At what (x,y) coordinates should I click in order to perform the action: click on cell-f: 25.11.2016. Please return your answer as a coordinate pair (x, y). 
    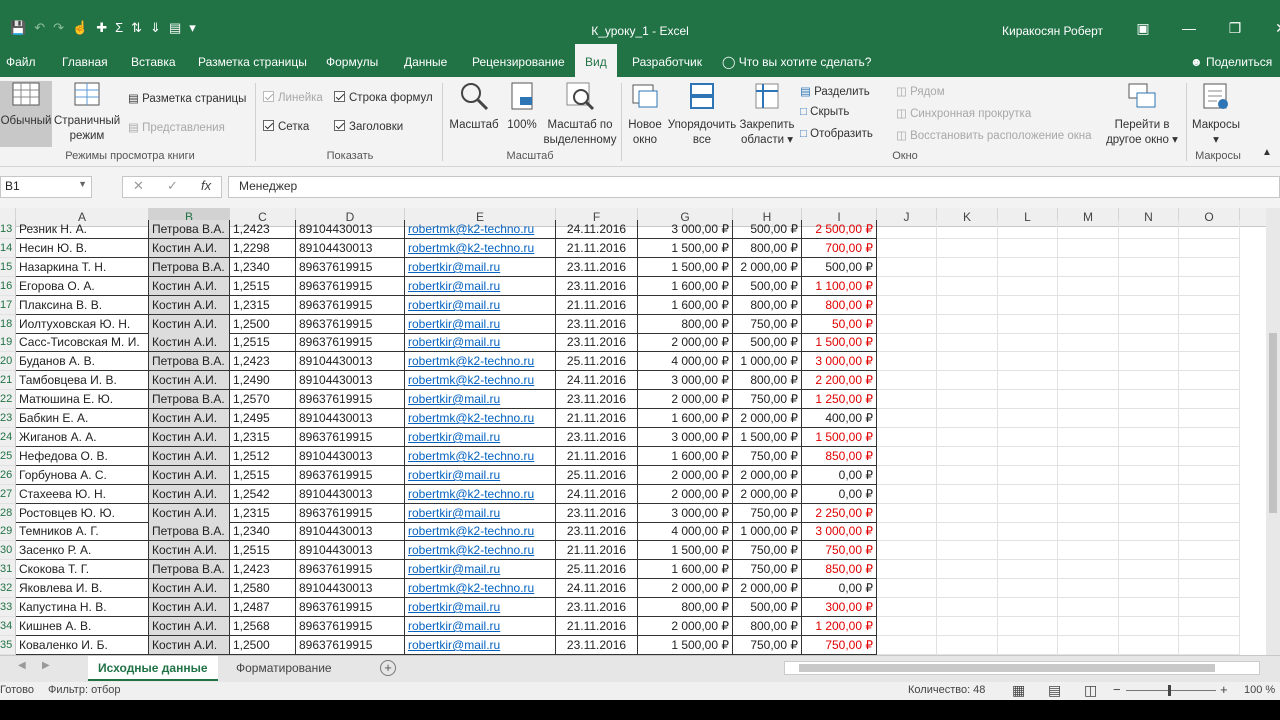
    Looking at the image, I should click on (597, 569).